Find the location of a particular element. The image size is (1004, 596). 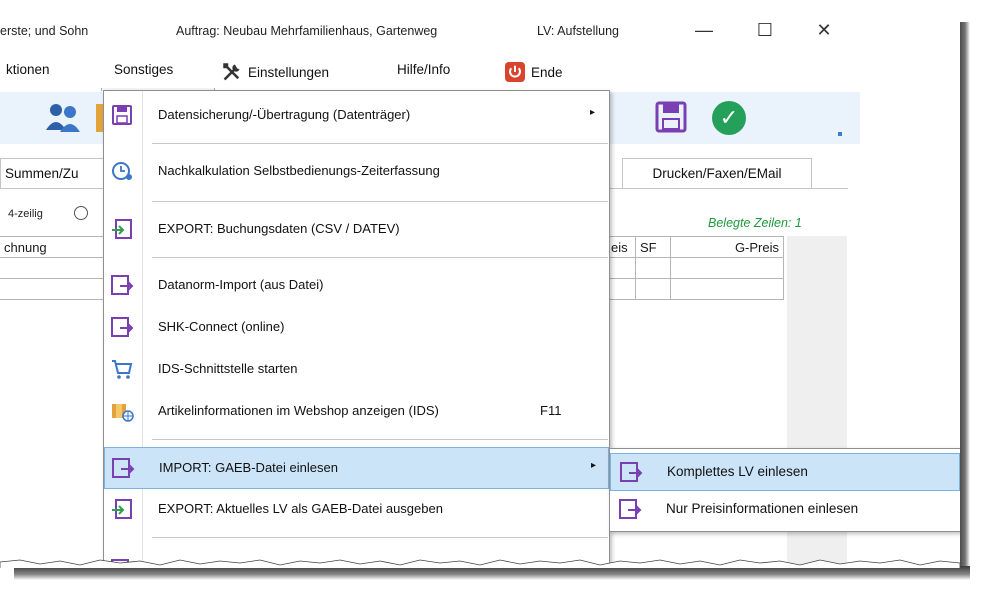

menu-aktionen: ktionen is located at coordinates (28, 69).